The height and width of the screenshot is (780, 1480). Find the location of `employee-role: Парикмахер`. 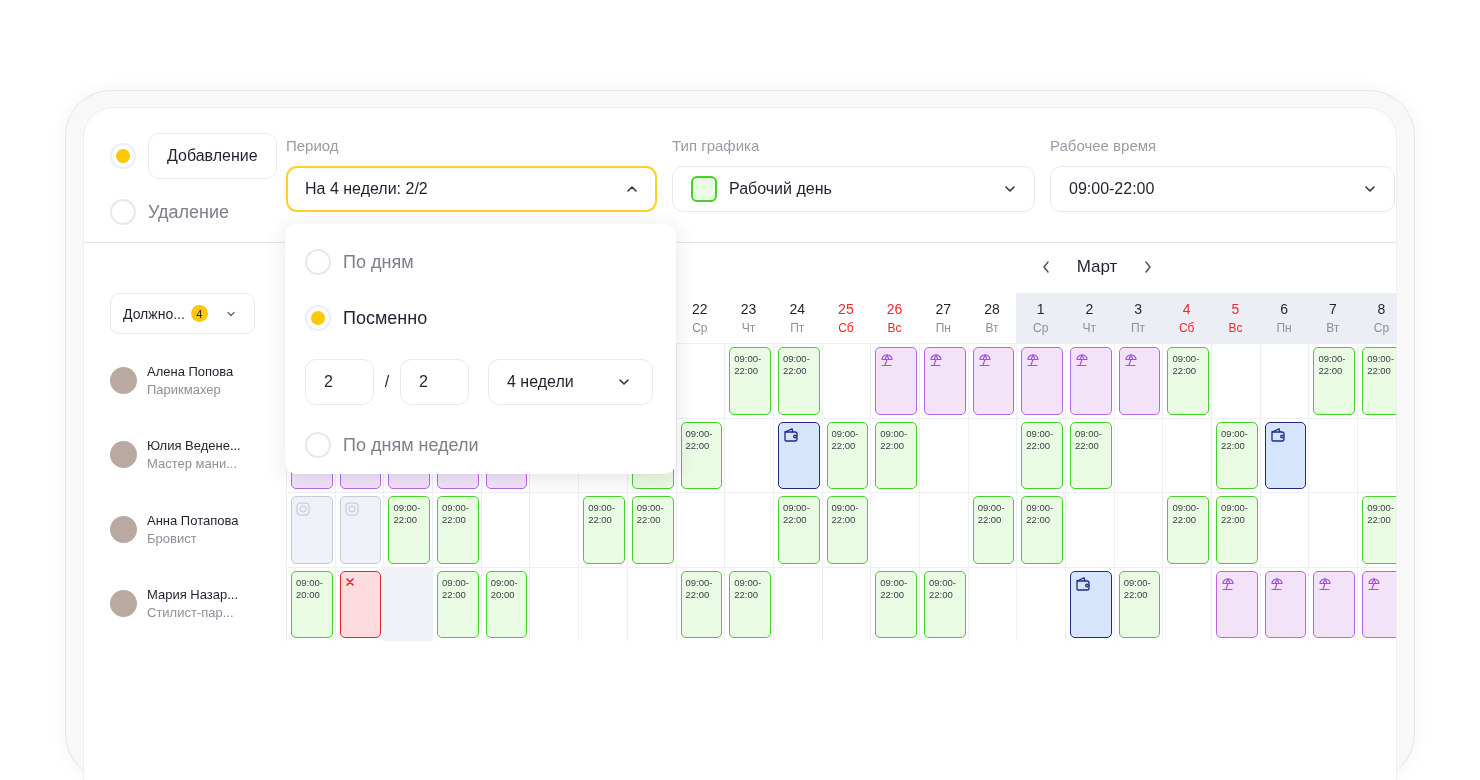

employee-role: Парикмахер is located at coordinates (184, 389).